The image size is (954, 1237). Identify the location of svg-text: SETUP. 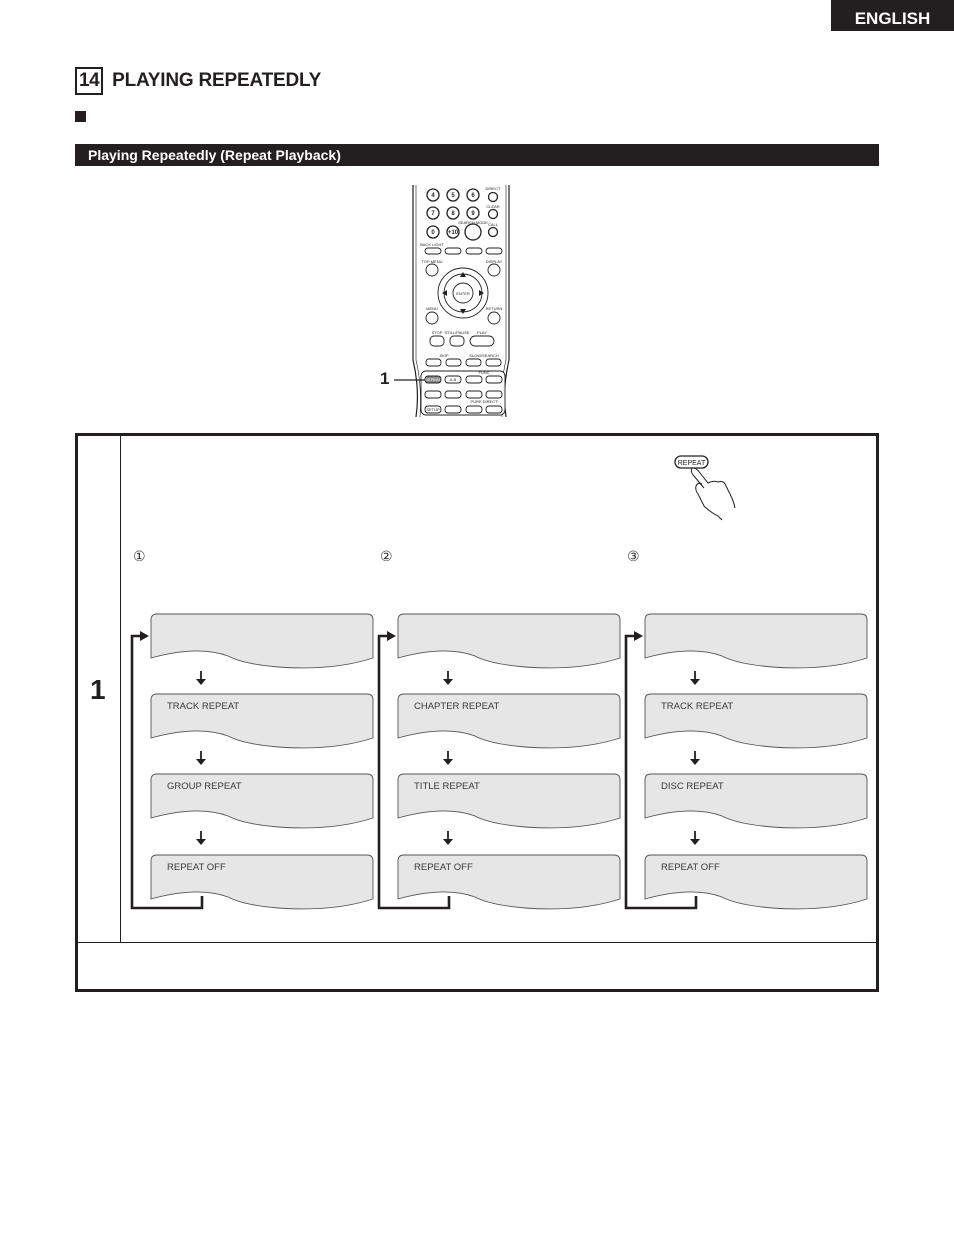
(433, 409).